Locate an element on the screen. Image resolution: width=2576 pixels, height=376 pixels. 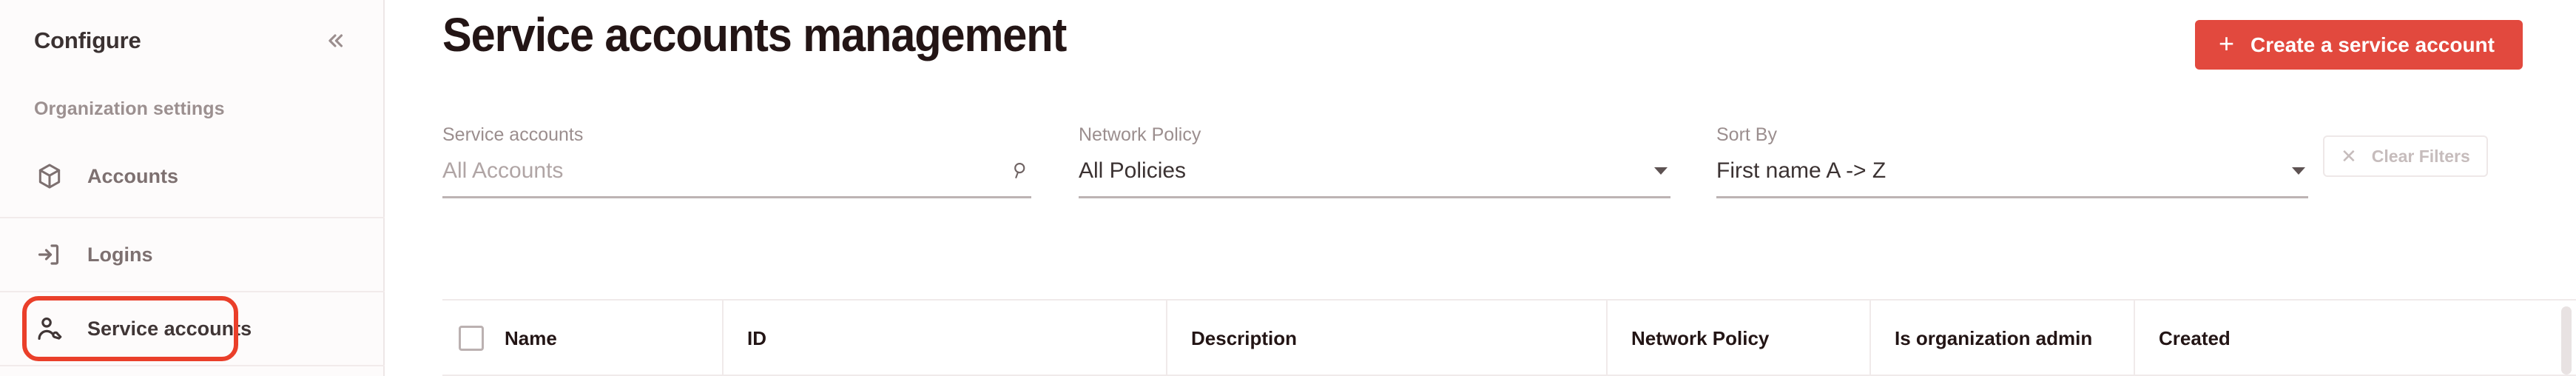
sidebar-divider is located at coordinates (192, 365).